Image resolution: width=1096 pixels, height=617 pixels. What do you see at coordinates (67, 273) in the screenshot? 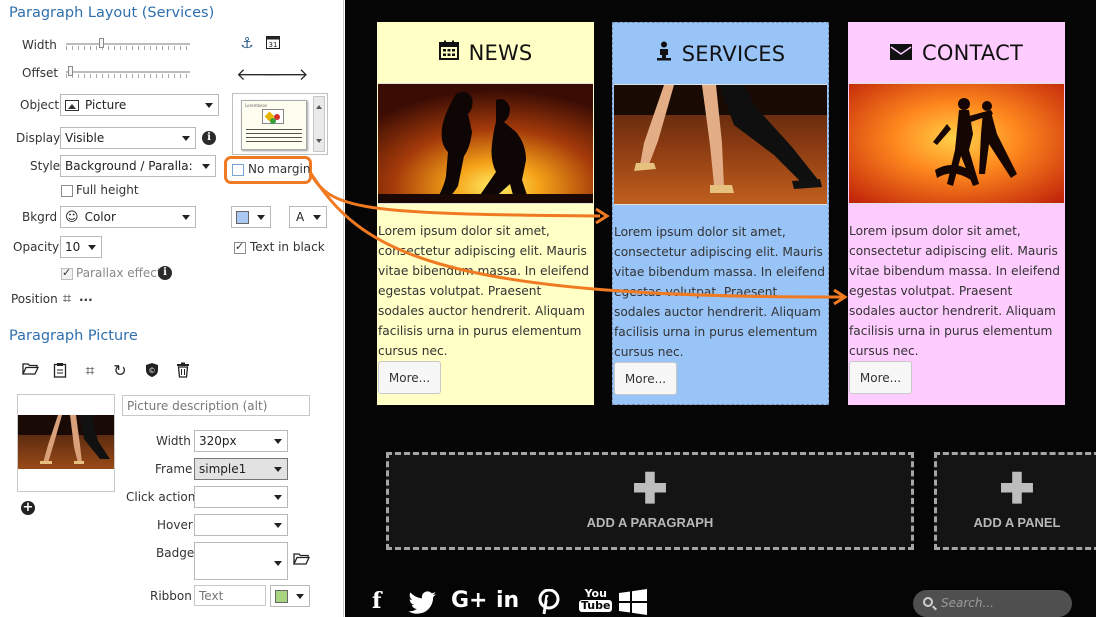
I see `parallax-checkbox` at bounding box center [67, 273].